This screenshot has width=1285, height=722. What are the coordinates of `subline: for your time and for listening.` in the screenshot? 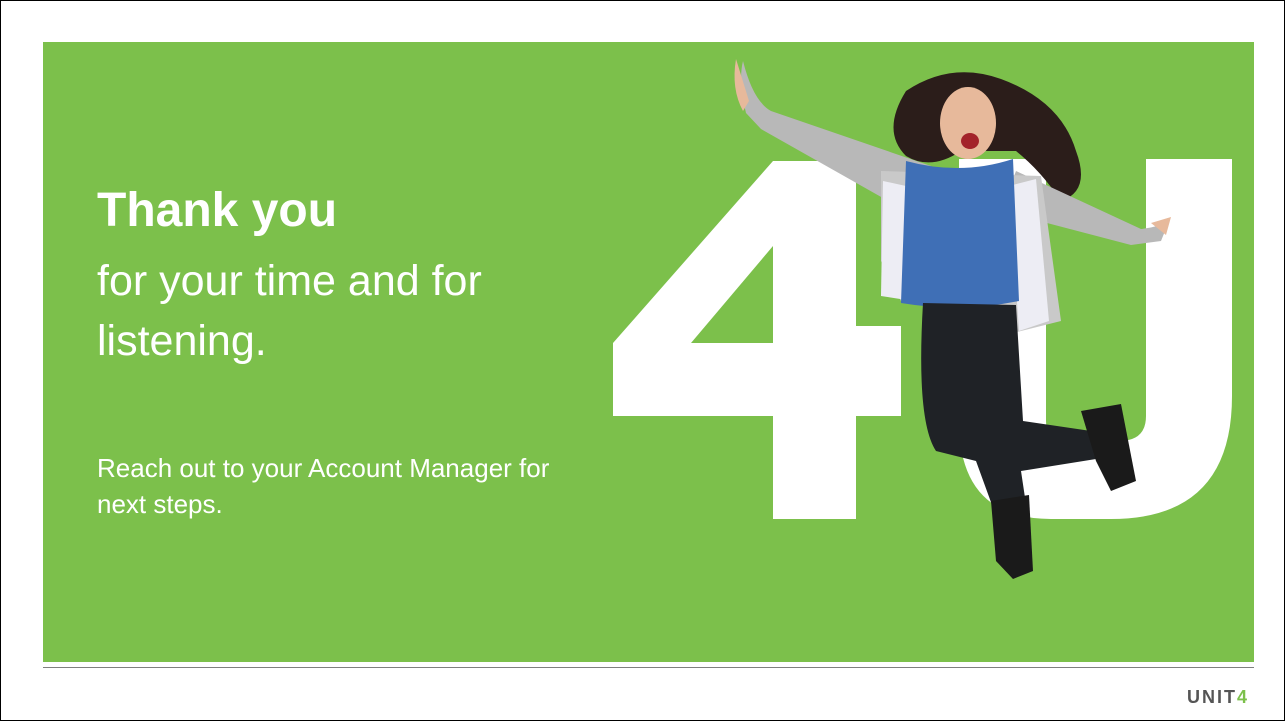 It's located at (289, 311).